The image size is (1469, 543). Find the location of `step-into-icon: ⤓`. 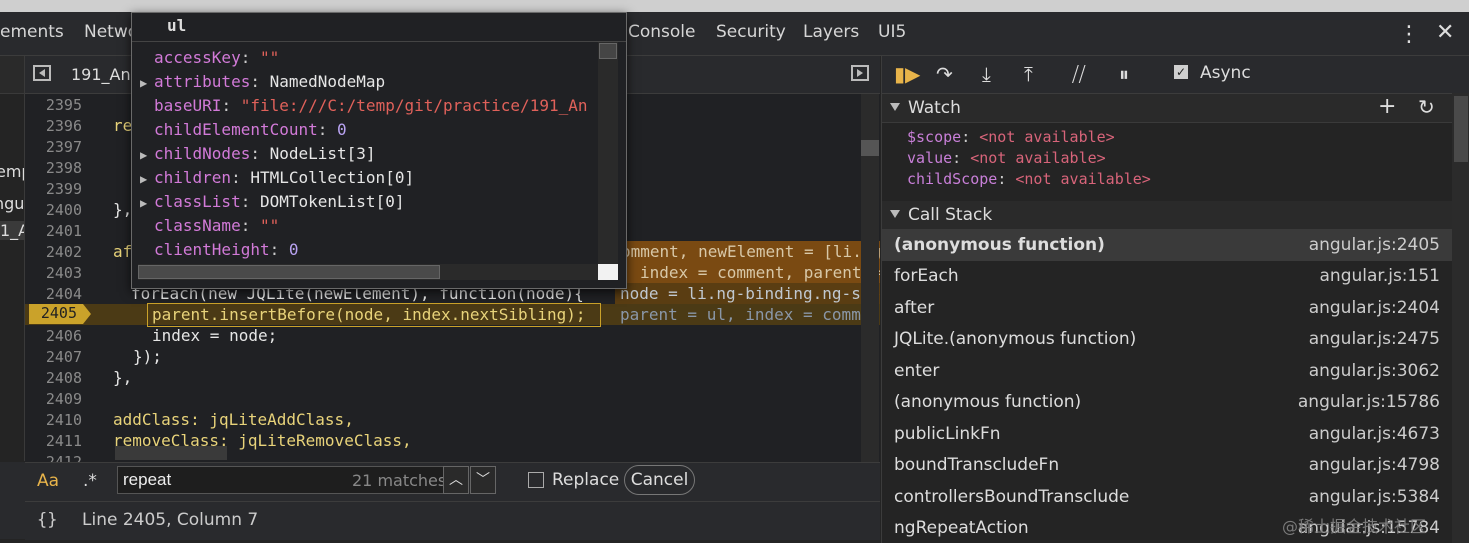

step-into-icon: ⤓ is located at coordinates (986, 74).